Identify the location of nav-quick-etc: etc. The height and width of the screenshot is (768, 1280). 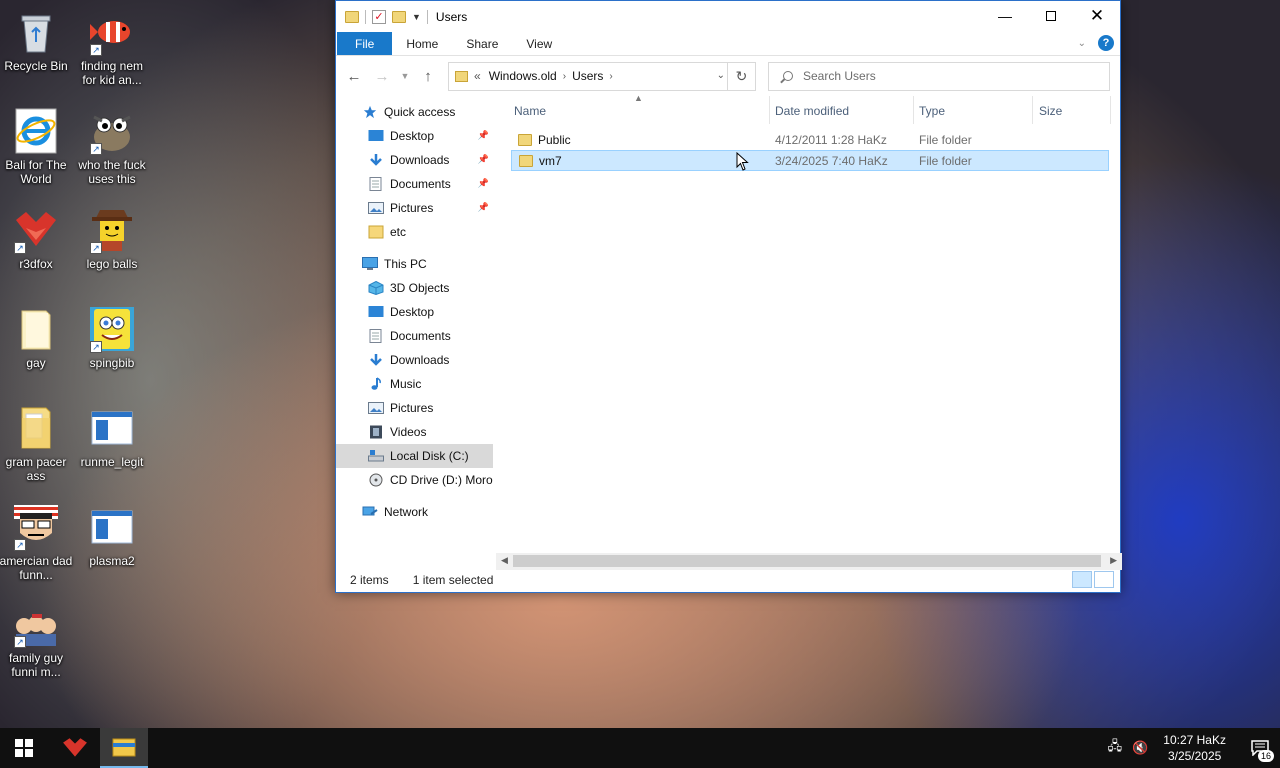
(414, 232).